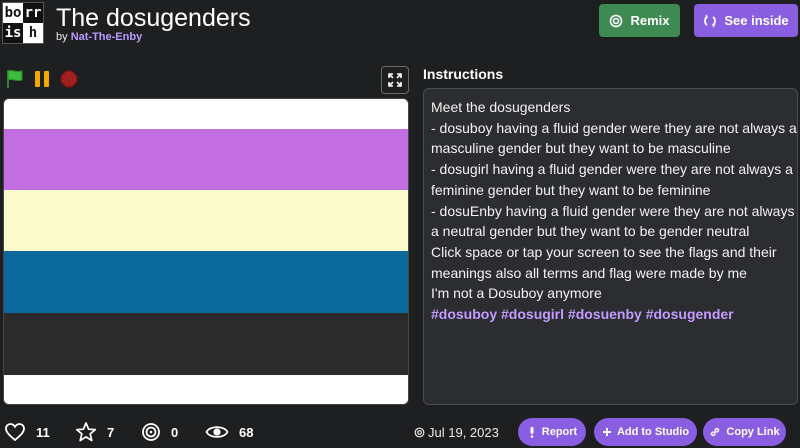 The height and width of the screenshot is (448, 800). What do you see at coordinates (650, 20) in the screenshot?
I see `remix-label: Remix` at bounding box center [650, 20].